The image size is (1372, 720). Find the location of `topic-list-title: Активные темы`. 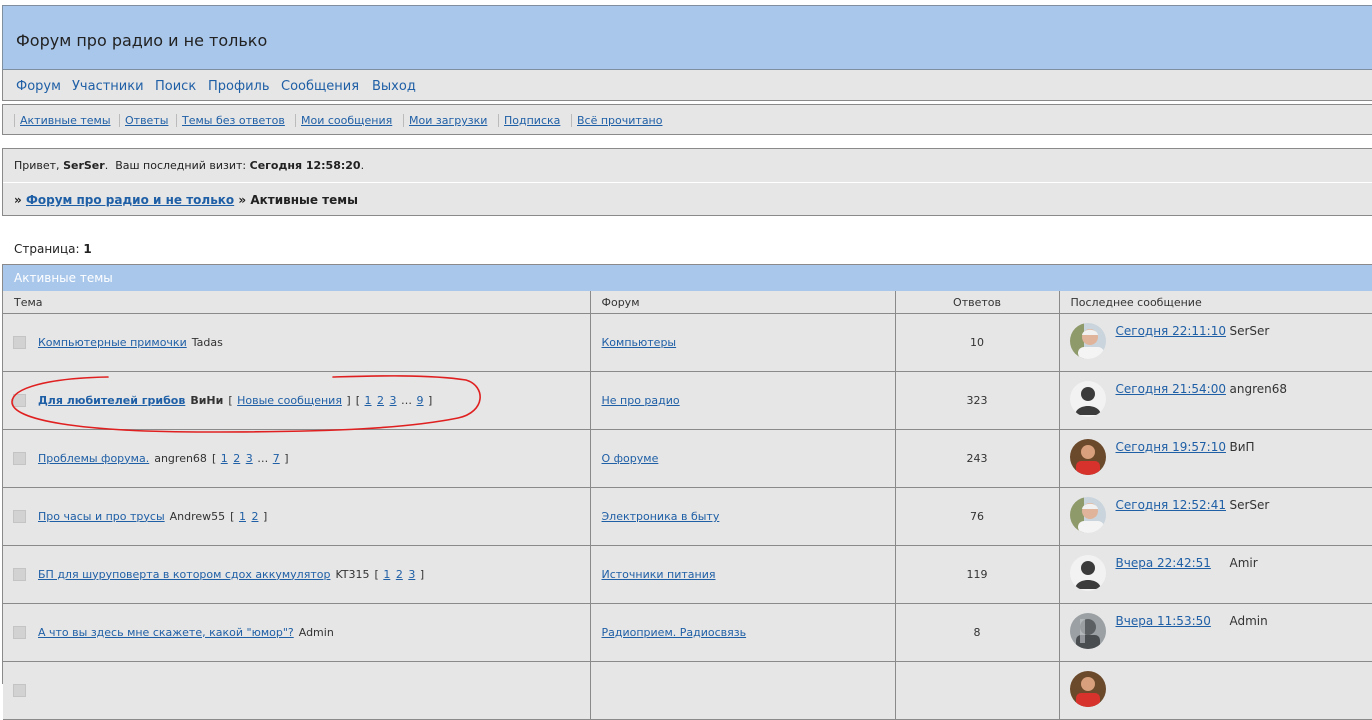

topic-list-title: Активные темы is located at coordinates (63, 278).